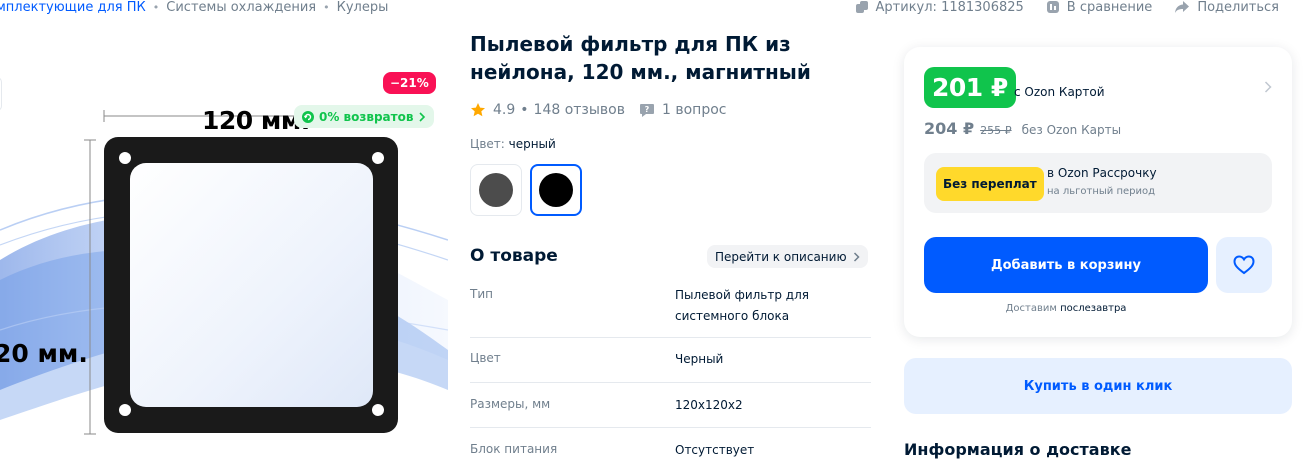 This screenshot has width=1310, height=472. Describe the element at coordinates (363, 7) in the screenshot. I see `breadcrumb-item-coolers: Кулеры` at that location.